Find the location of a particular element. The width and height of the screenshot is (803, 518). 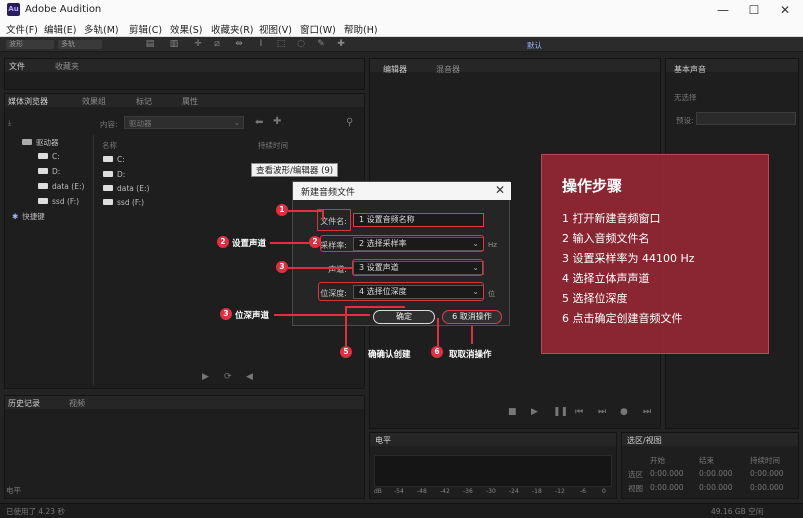

menu-window: 窗口(W) is located at coordinates (318, 29).